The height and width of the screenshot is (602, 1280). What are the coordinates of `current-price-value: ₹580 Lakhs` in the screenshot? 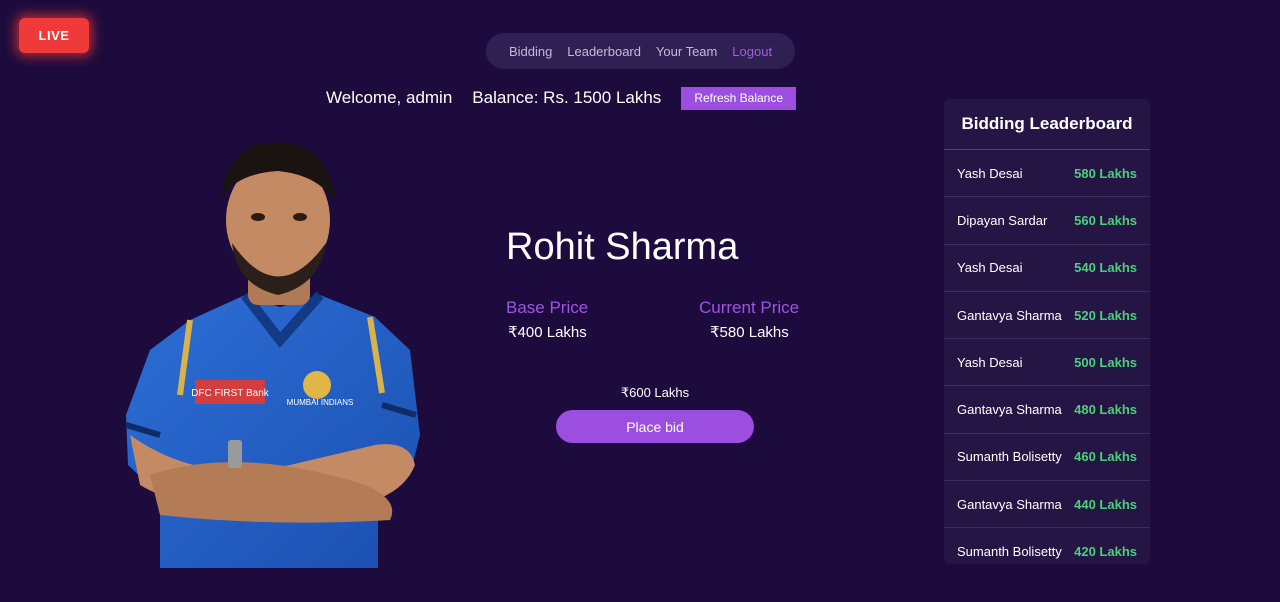 It's located at (749, 332).